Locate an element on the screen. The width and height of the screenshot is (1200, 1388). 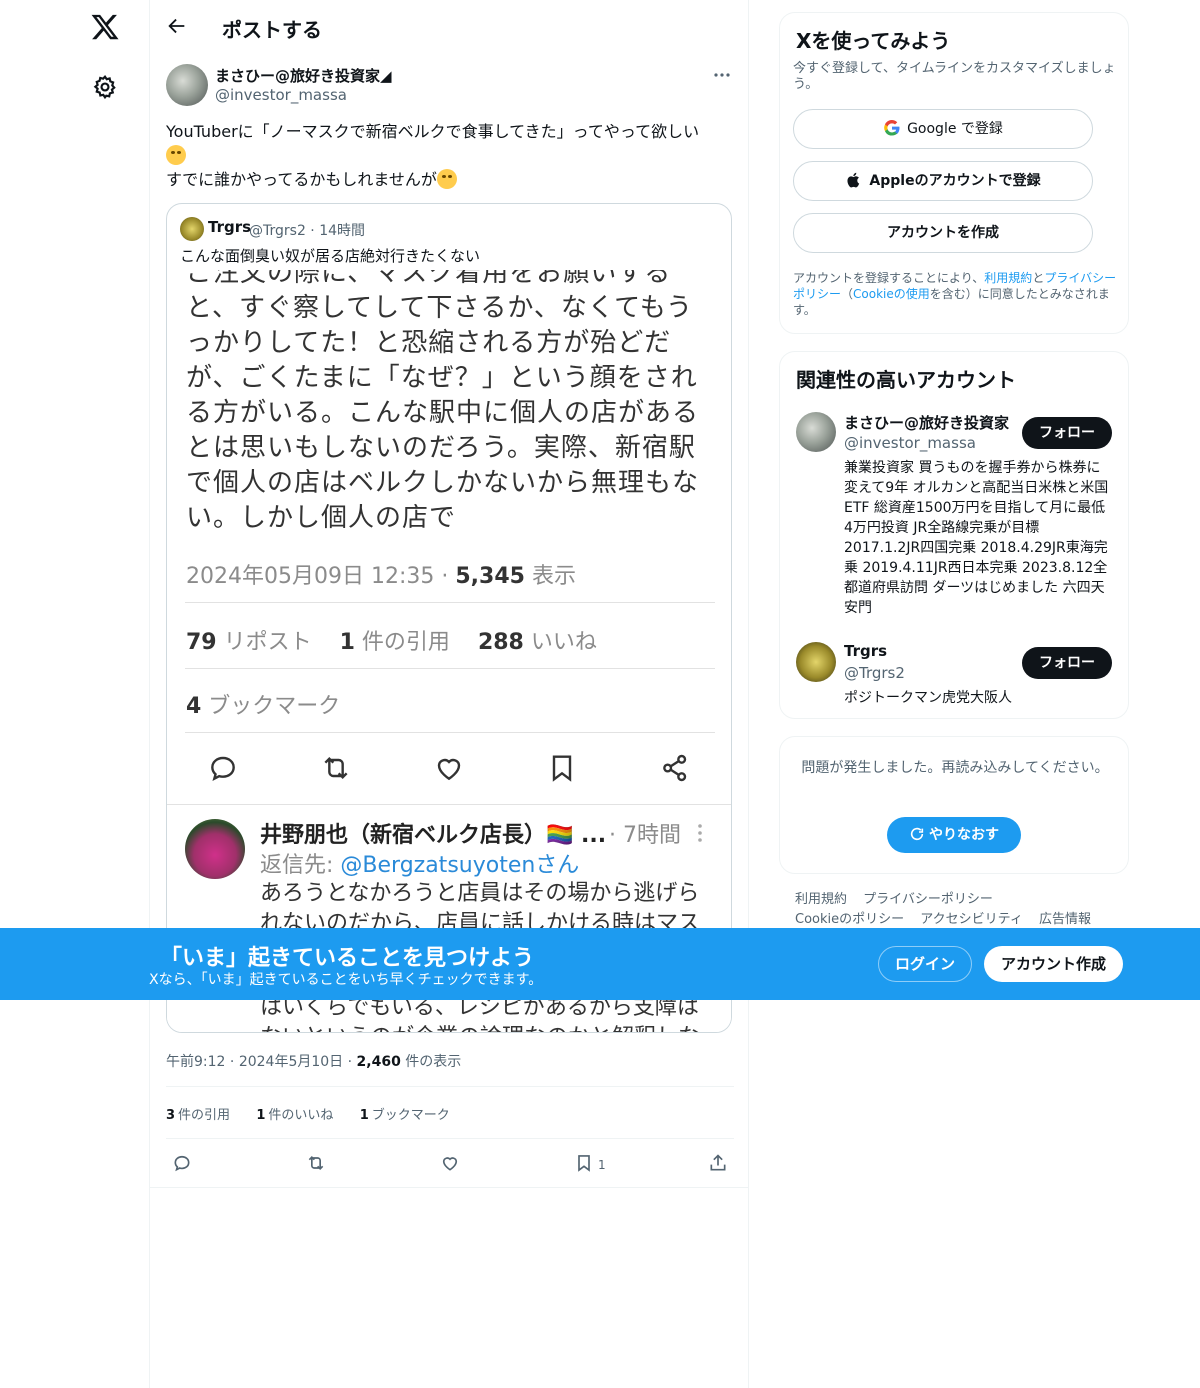
cookie-link: Cookieの使用 is located at coordinates (891, 294).